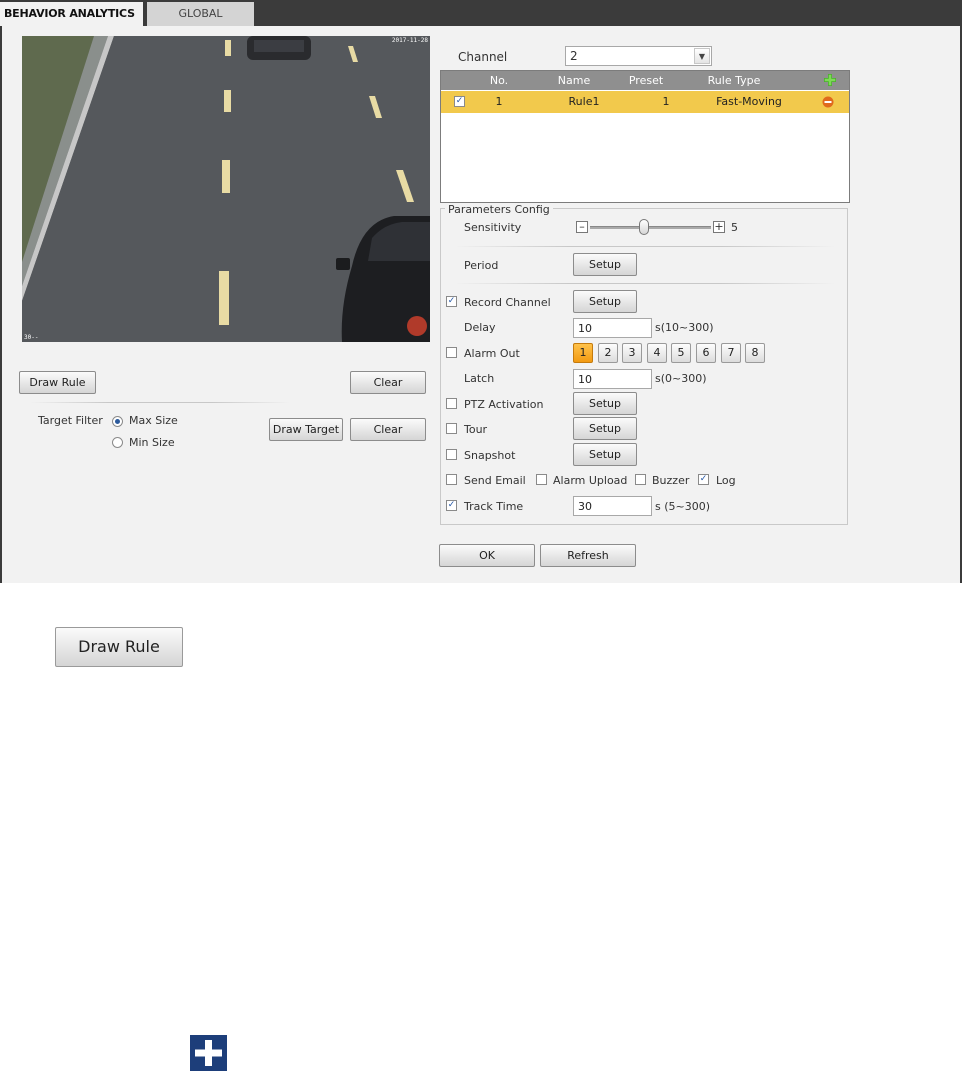 The image size is (962, 1074). What do you see at coordinates (734, 80) in the screenshot?
I see `header-rule-type: Rule Type` at bounding box center [734, 80].